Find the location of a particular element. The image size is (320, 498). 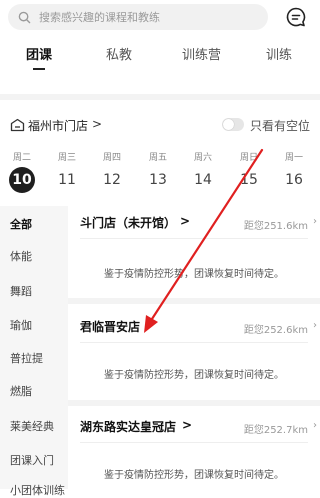

category-sidebar: 全部 体能 舞蹈 瑜伽 普拉提 燃脂 莱美经典 团课入门 小团体训练 is located at coordinates (34, 351).